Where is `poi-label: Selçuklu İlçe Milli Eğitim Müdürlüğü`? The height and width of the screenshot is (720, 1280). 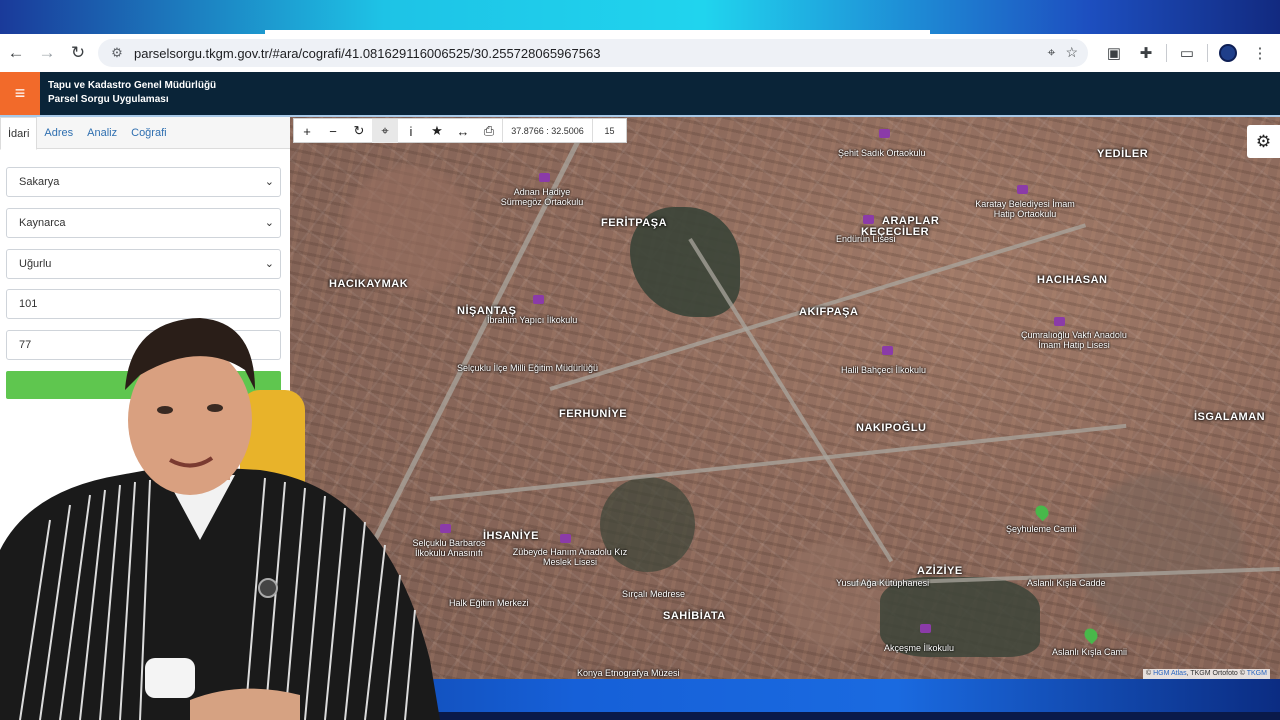 poi-label: Selçuklu İlçe Milli Eğitim Müdürlüğü is located at coordinates (528, 368).